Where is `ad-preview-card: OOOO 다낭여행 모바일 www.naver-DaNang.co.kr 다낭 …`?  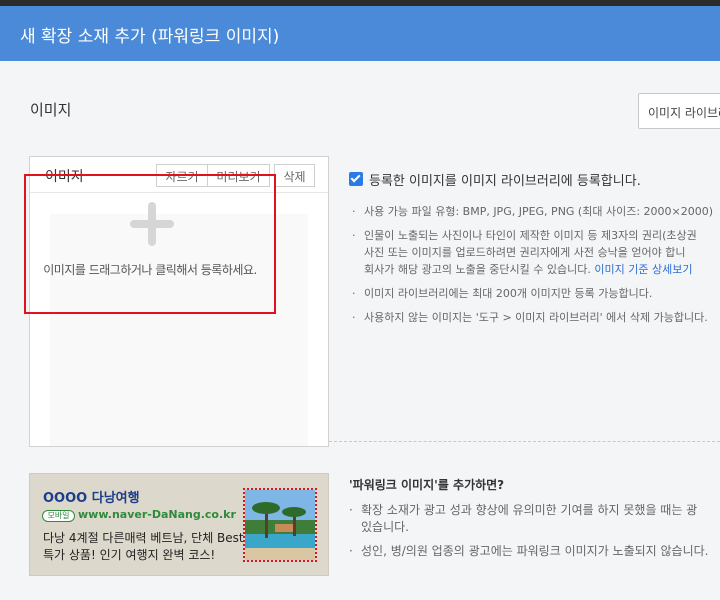 ad-preview-card: OOOO 다낭여행 모바일 www.naver-DaNang.co.kr 다낭 … is located at coordinates (179, 524).